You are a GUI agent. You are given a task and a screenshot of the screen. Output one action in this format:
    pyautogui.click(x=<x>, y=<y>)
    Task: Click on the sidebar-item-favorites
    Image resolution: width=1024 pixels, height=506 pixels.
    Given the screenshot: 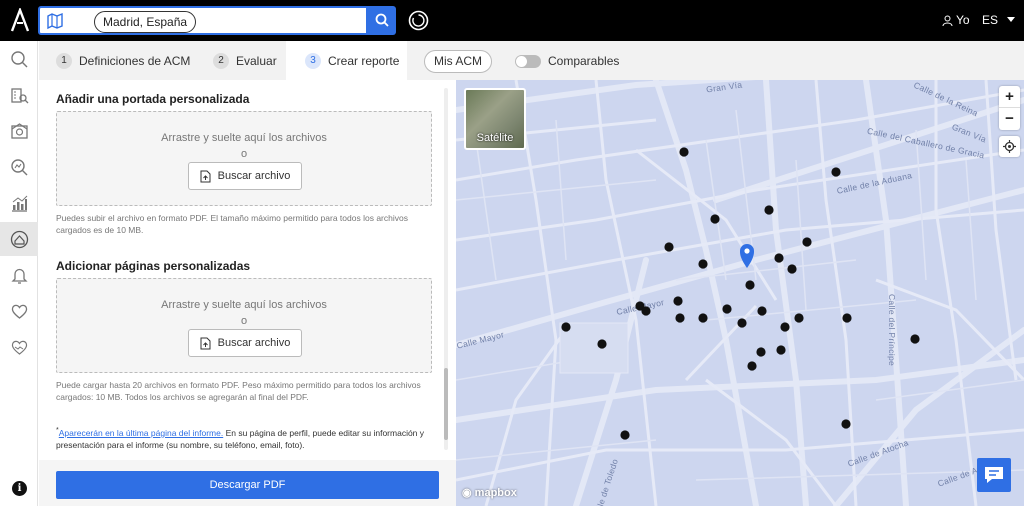 What is the action you would take?
    pyautogui.click(x=19, y=311)
    